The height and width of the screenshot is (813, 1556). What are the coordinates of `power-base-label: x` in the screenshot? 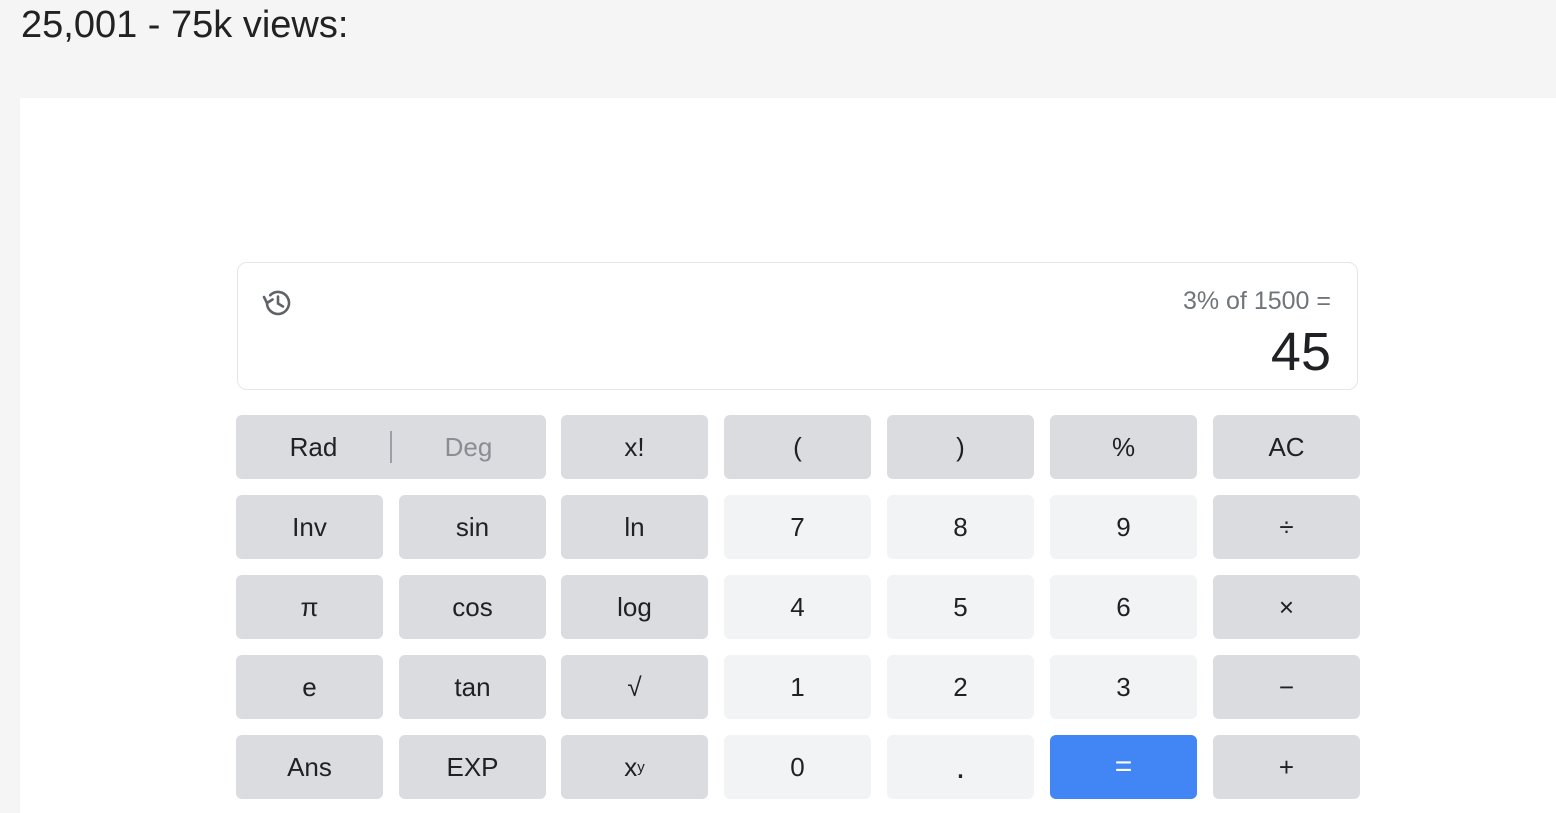 It's located at (631, 766).